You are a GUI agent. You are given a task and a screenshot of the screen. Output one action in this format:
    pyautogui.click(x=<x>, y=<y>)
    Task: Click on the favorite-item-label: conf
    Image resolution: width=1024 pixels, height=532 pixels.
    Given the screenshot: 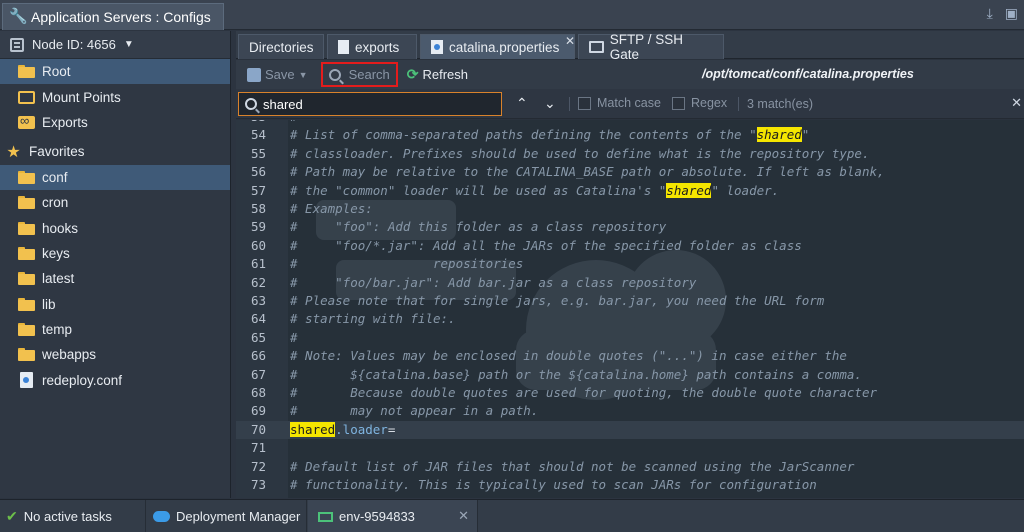 What is the action you would take?
    pyautogui.click(x=55, y=177)
    